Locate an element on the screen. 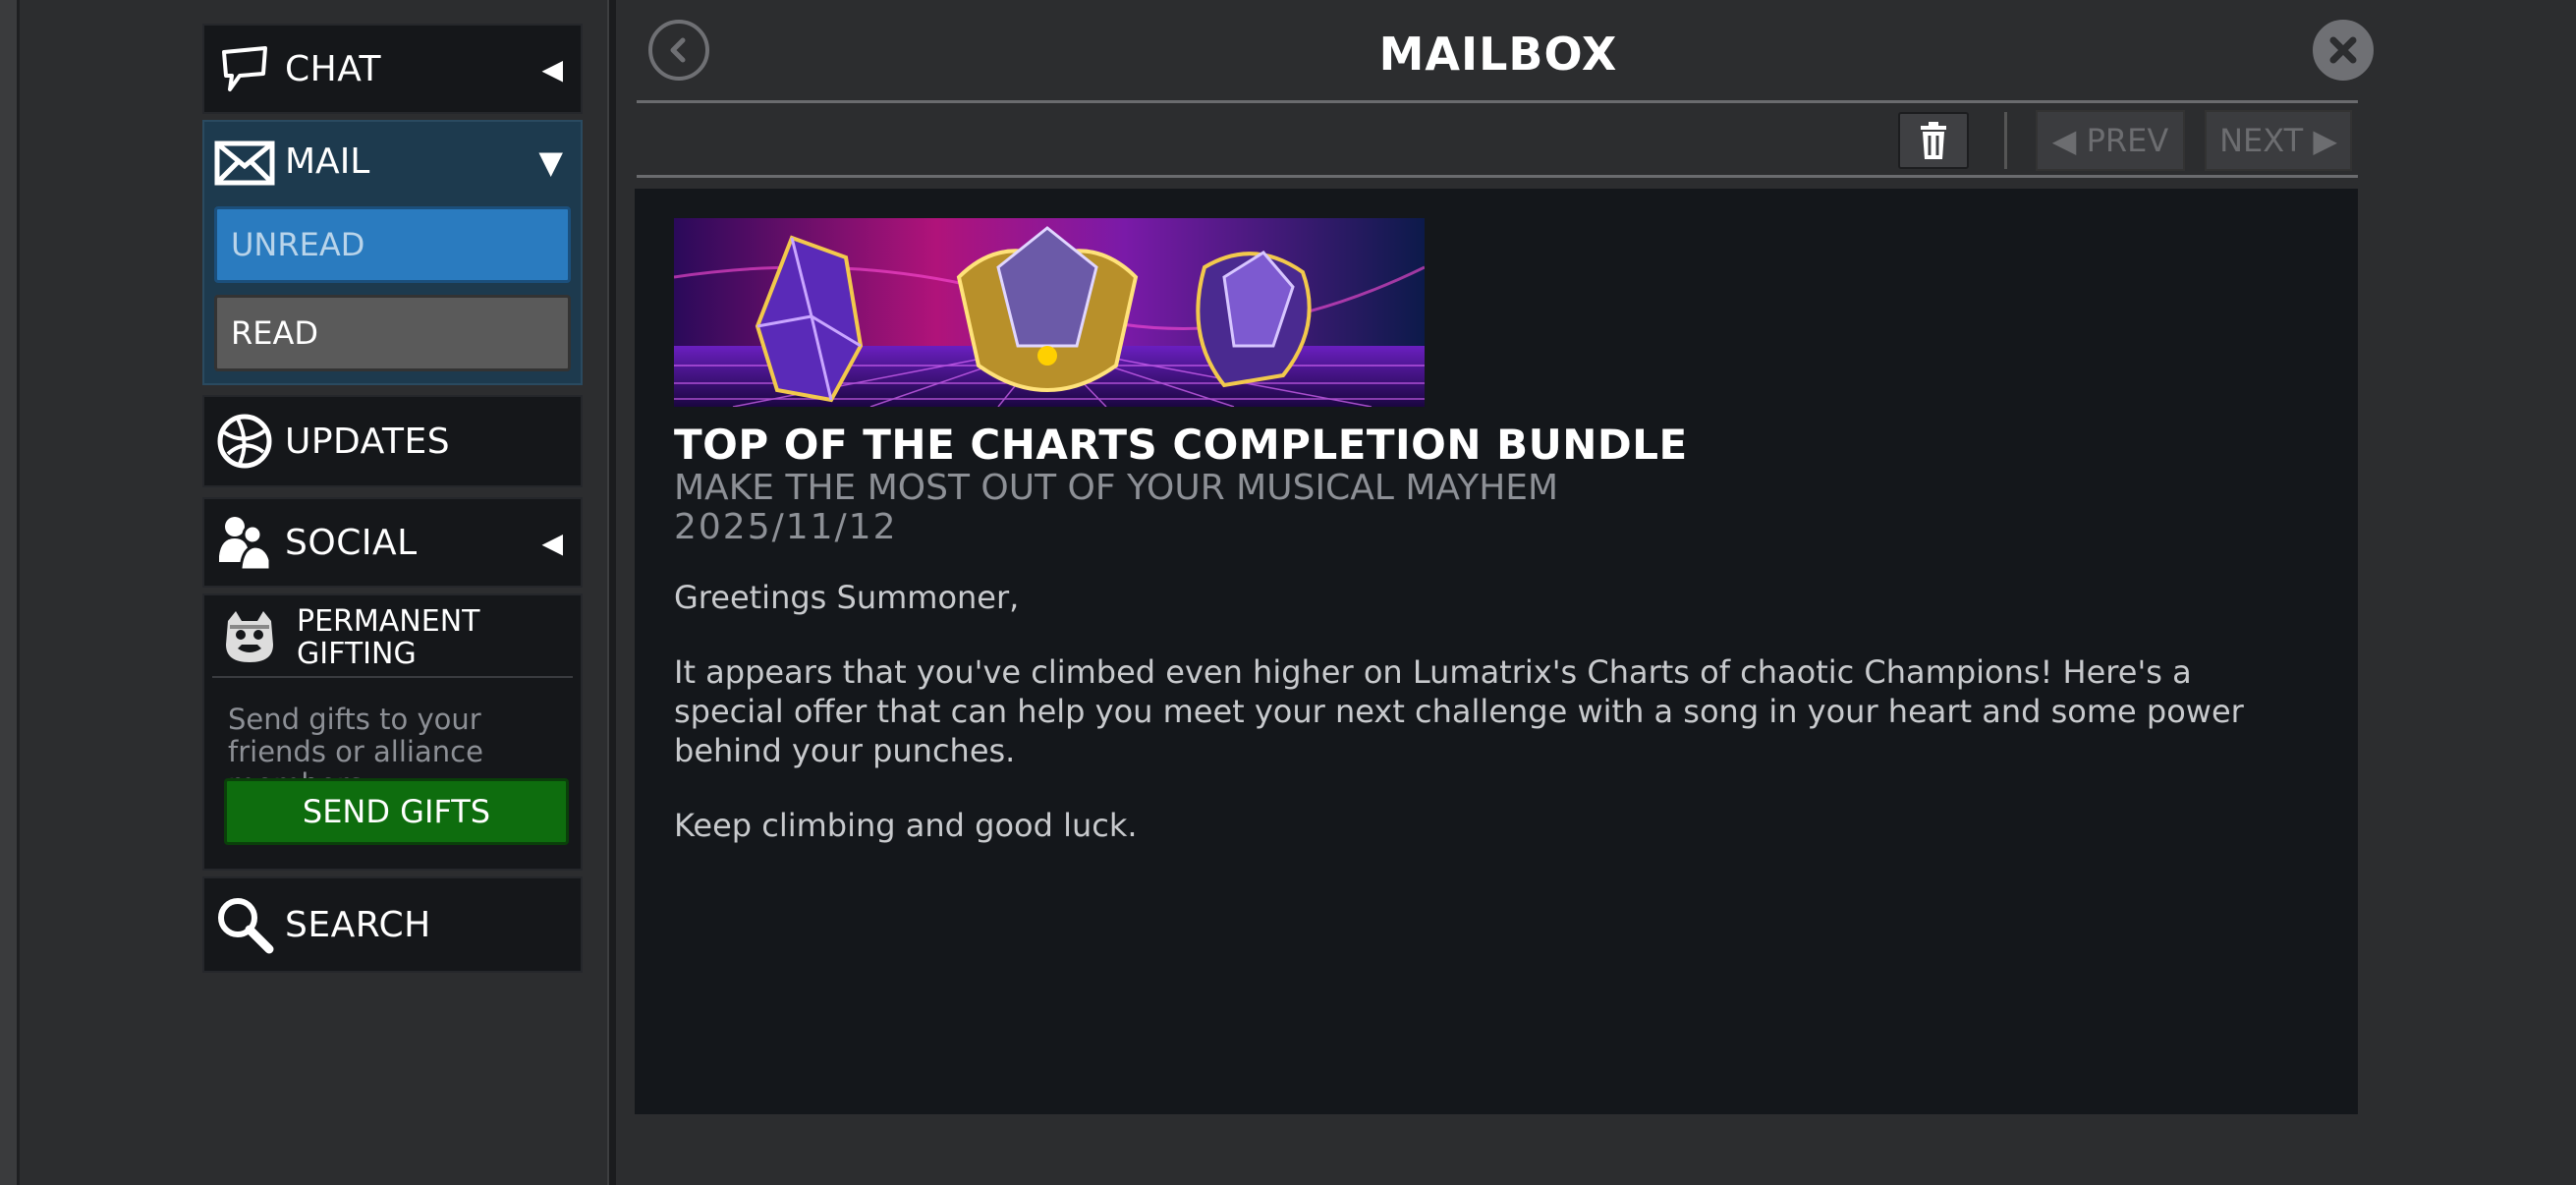 This screenshot has width=2576, height=1185. back-button is located at coordinates (678, 50).